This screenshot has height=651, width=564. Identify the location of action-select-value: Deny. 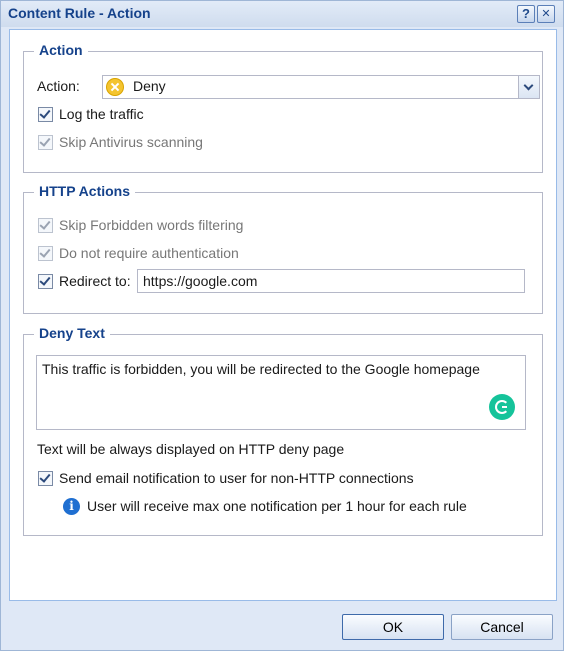
(149, 86).